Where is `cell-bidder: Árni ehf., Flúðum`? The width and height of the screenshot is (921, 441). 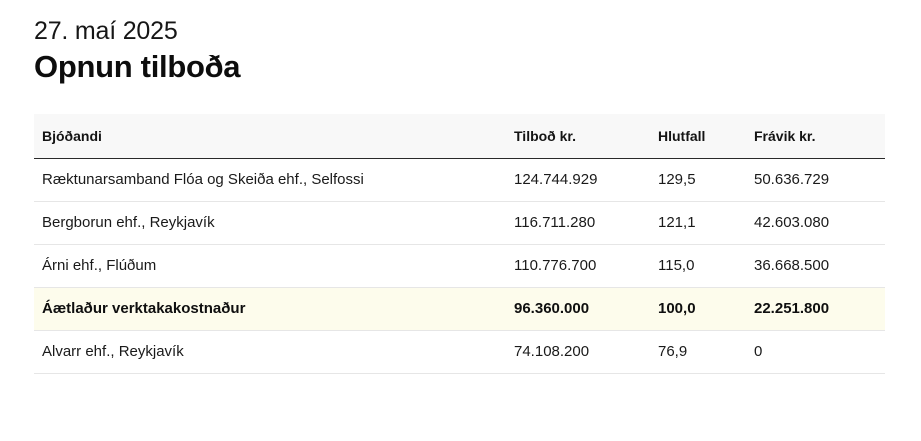 cell-bidder: Árni ehf., Flúðum is located at coordinates (99, 265).